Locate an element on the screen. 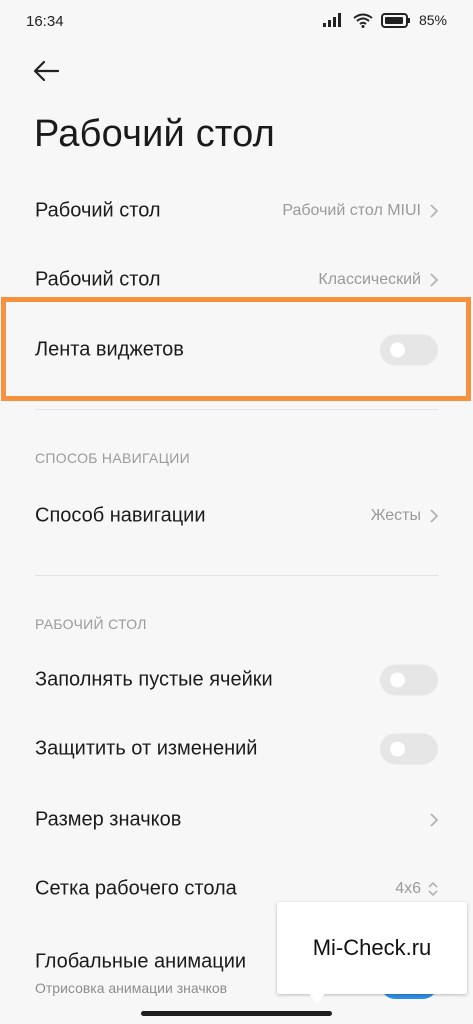  row-label: Сетка рабочего стола is located at coordinates (136, 888).